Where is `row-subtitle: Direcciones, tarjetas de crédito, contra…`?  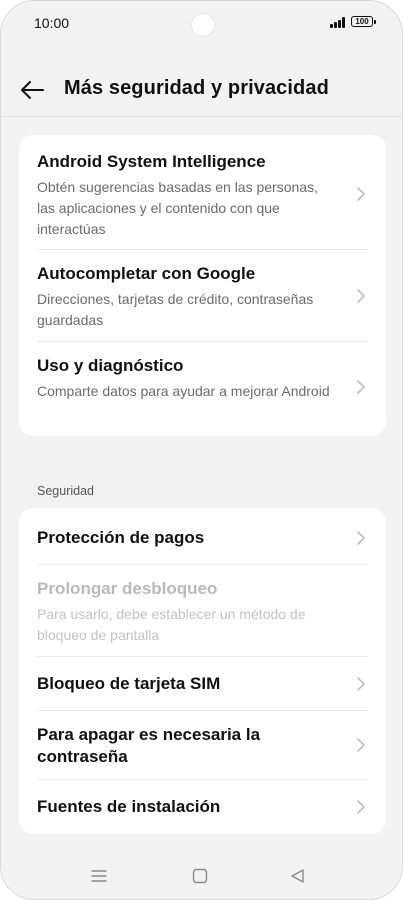 row-subtitle: Direcciones, tarjetas de crédito, contra… is located at coordinates (175, 309).